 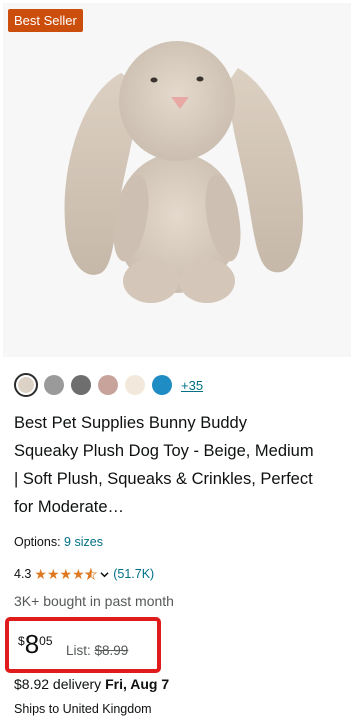 I want to click on review-count-link: (51.7K), so click(x=133, y=574).